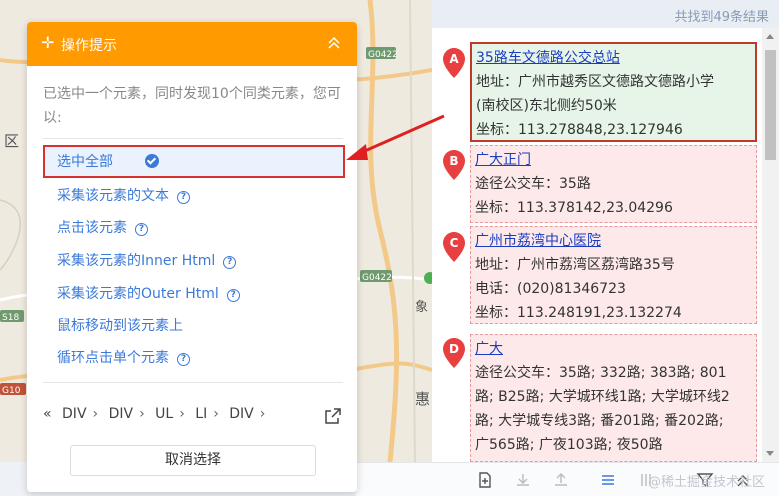  What do you see at coordinates (601, 373) in the screenshot?
I see `result-bus-lines: 途径公交车：35路; 332路; 383路; 801` at bounding box center [601, 373].